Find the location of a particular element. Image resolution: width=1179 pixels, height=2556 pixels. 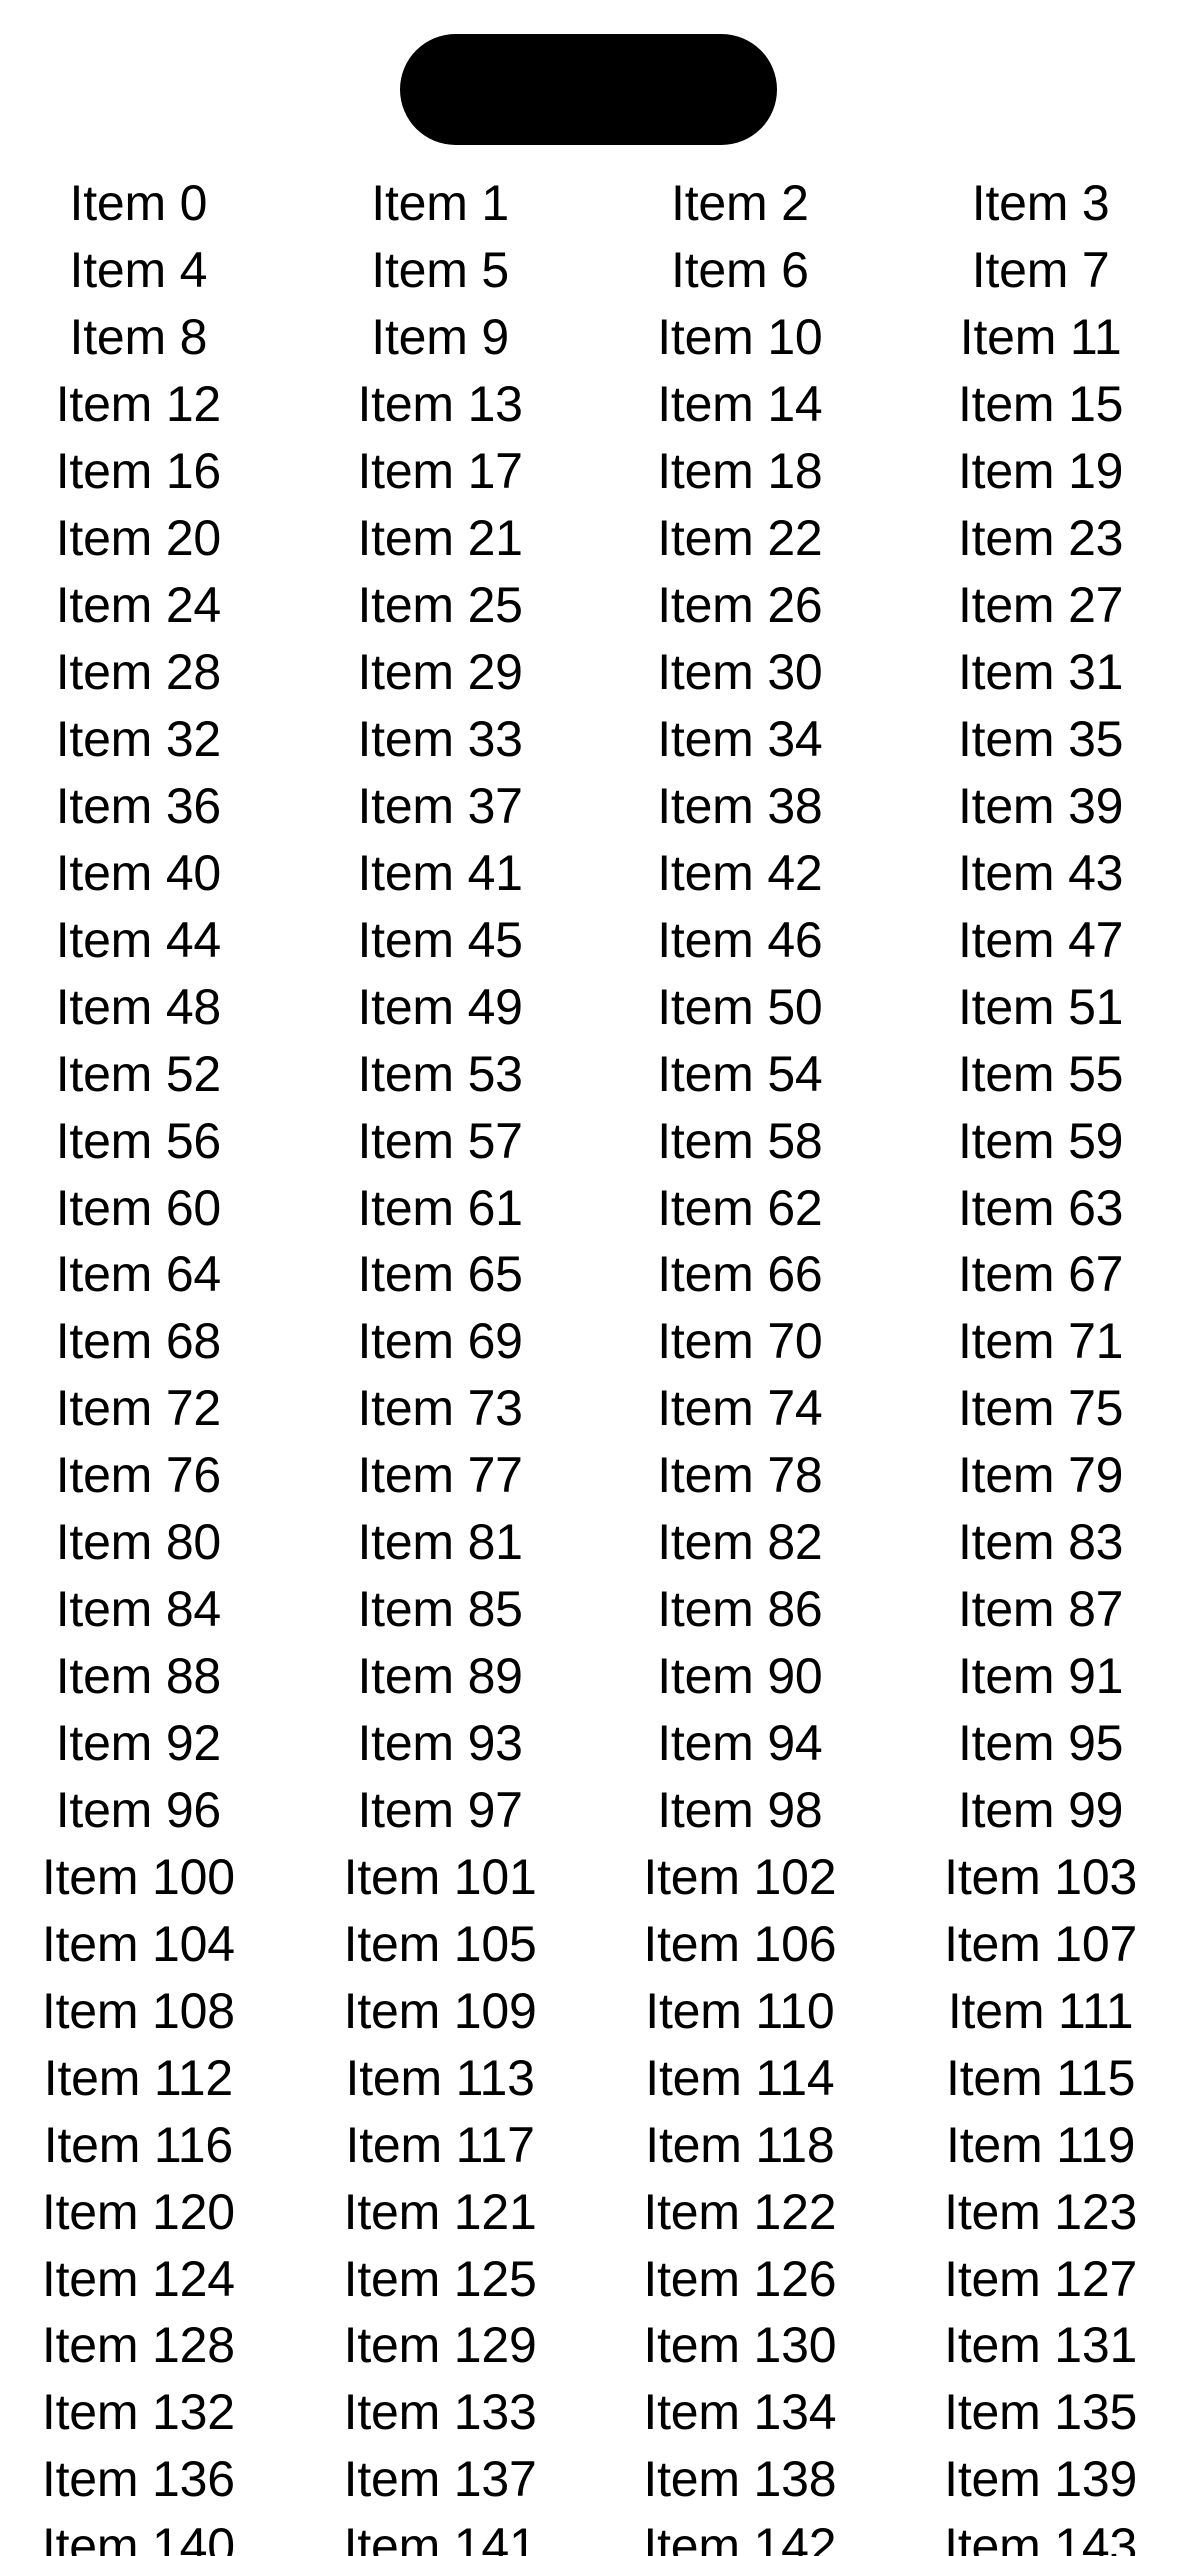

list-item: Item 45 is located at coordinates (442, 939).